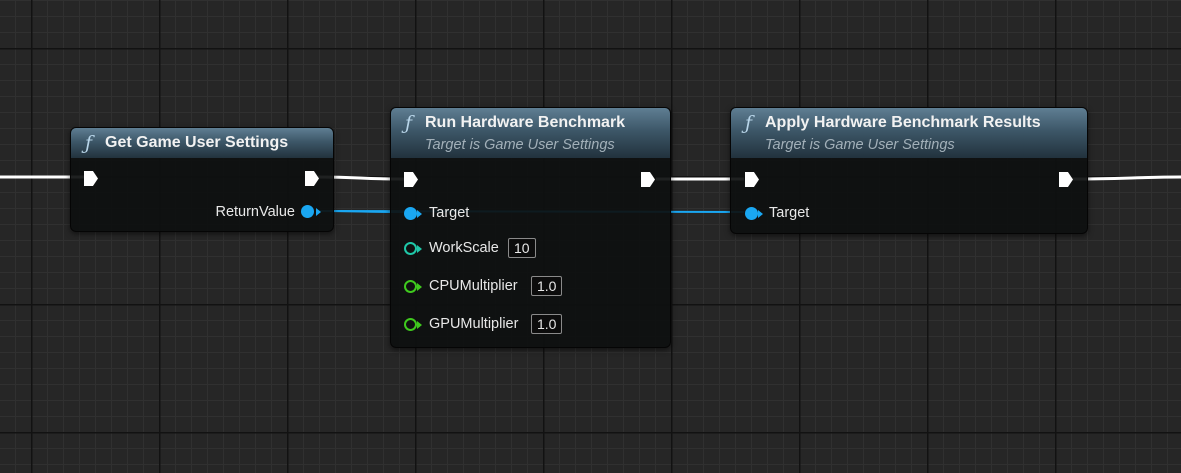 The width and height of the screenshot is (1181, 473). What do you see at coordinates (522, 248) in the screenshot?
I see `work-scale-input: 10` at bounding box center [522, 248].